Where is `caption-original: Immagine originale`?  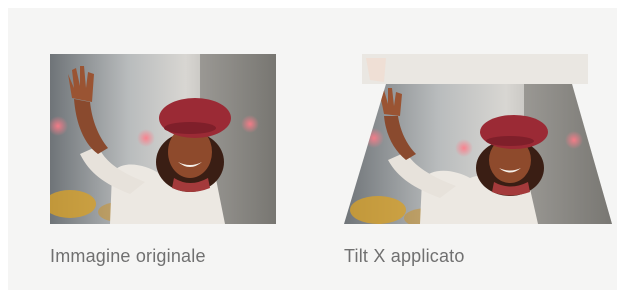
caption-original: Immagine originale is located at coordinates (128, 256).